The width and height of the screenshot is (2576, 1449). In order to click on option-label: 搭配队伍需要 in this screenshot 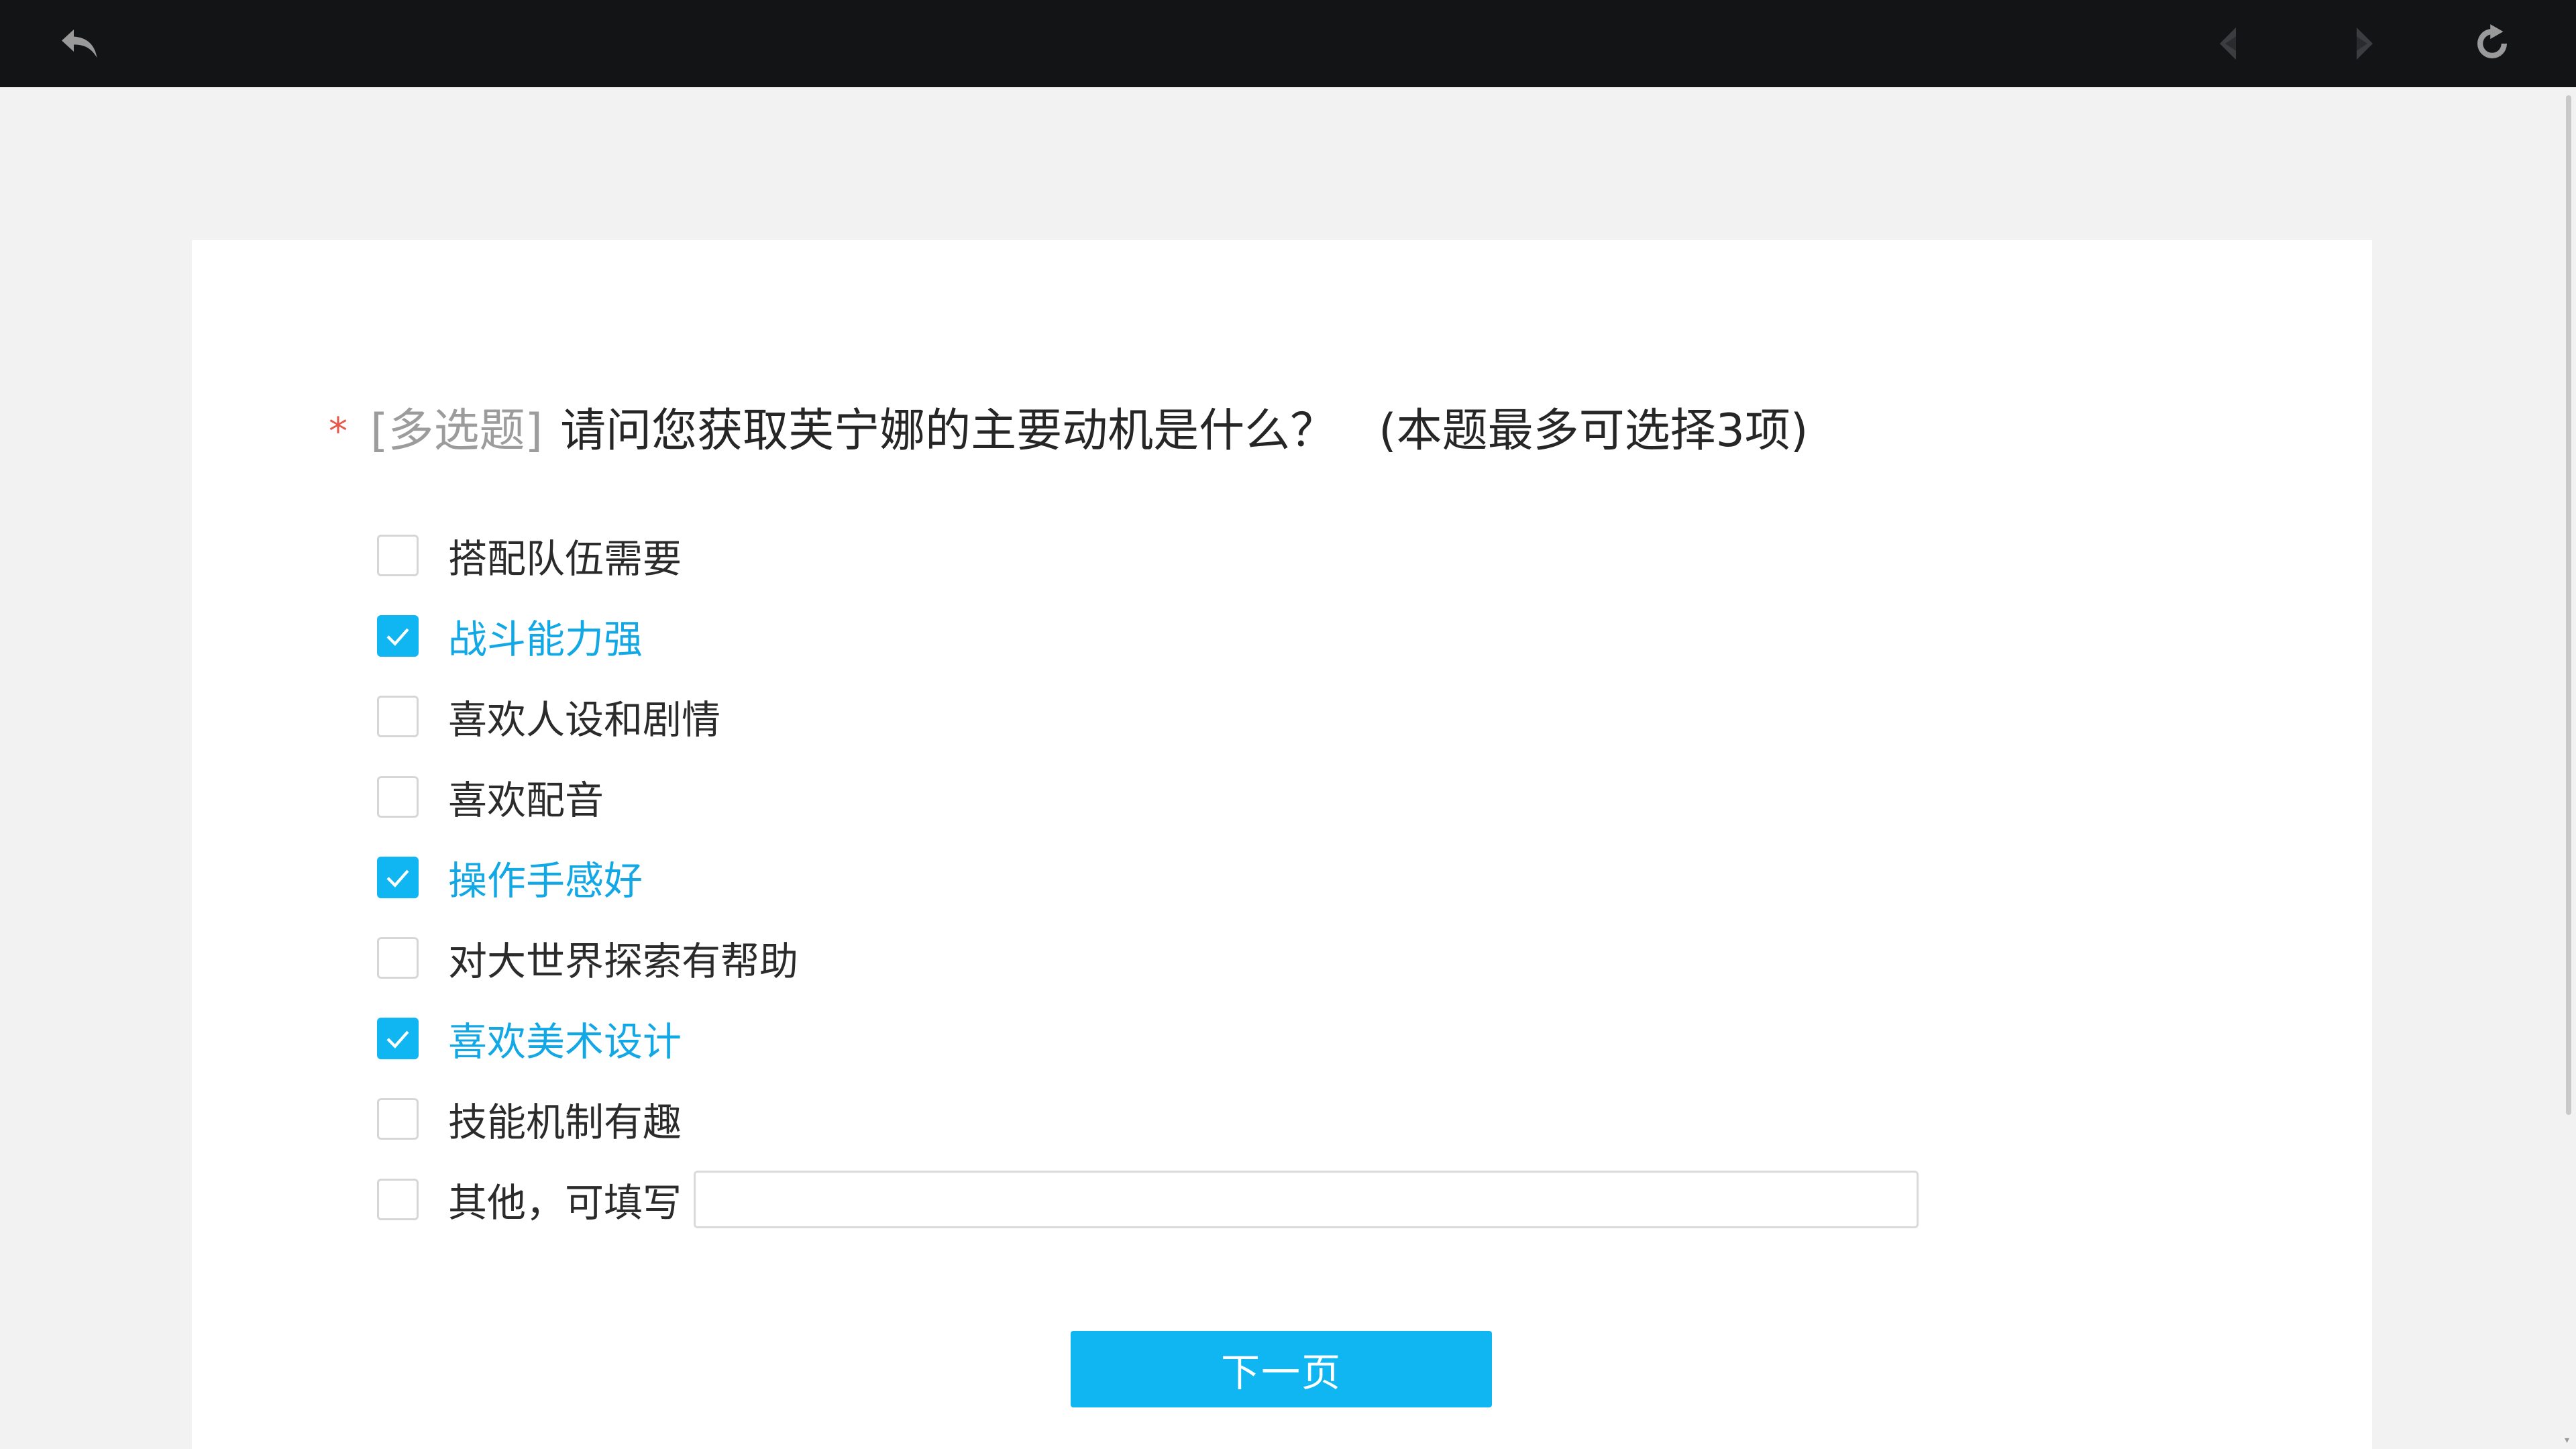, I will do `click(565, 559)`.